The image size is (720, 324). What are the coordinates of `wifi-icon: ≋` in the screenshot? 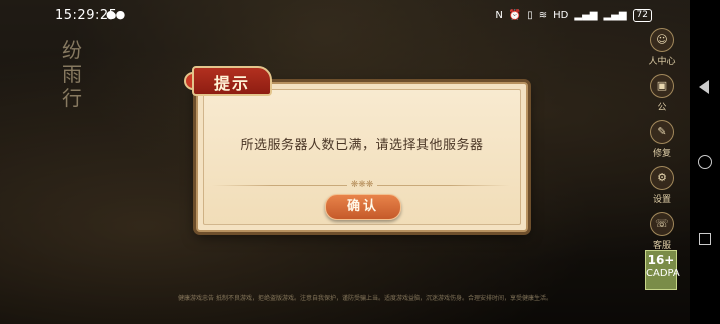 It's located at (543, 15).